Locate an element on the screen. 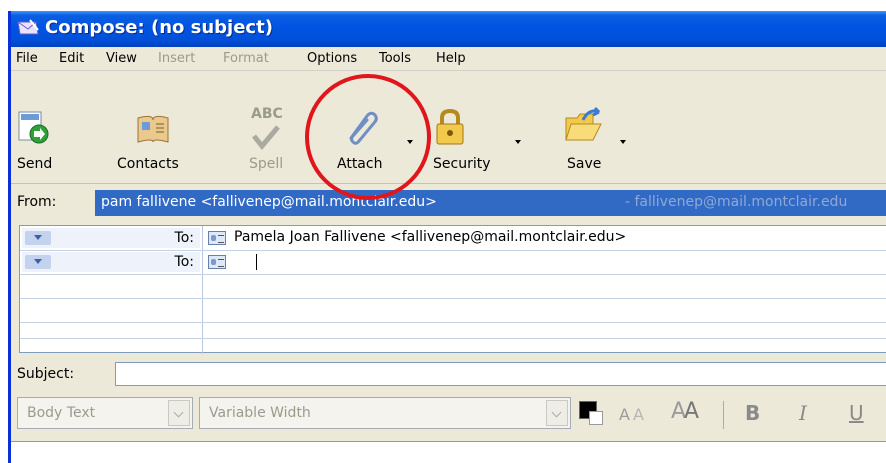  from-secondary: - fallivenep@mail.montclair.edu is located at coordinates (736, 202).